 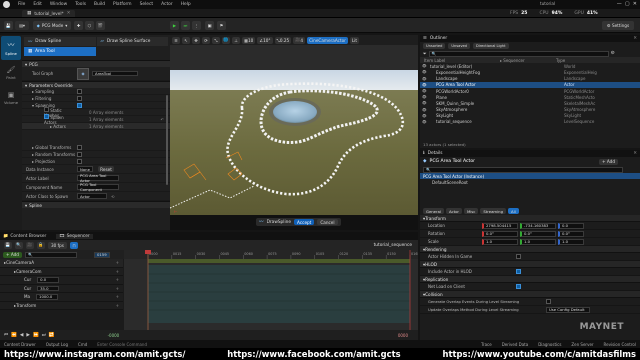 What do you see at coordinates (11, 48) in the screenshot?
I see `mode-spline: 〰 Spline` at bounding box center [11, 48].